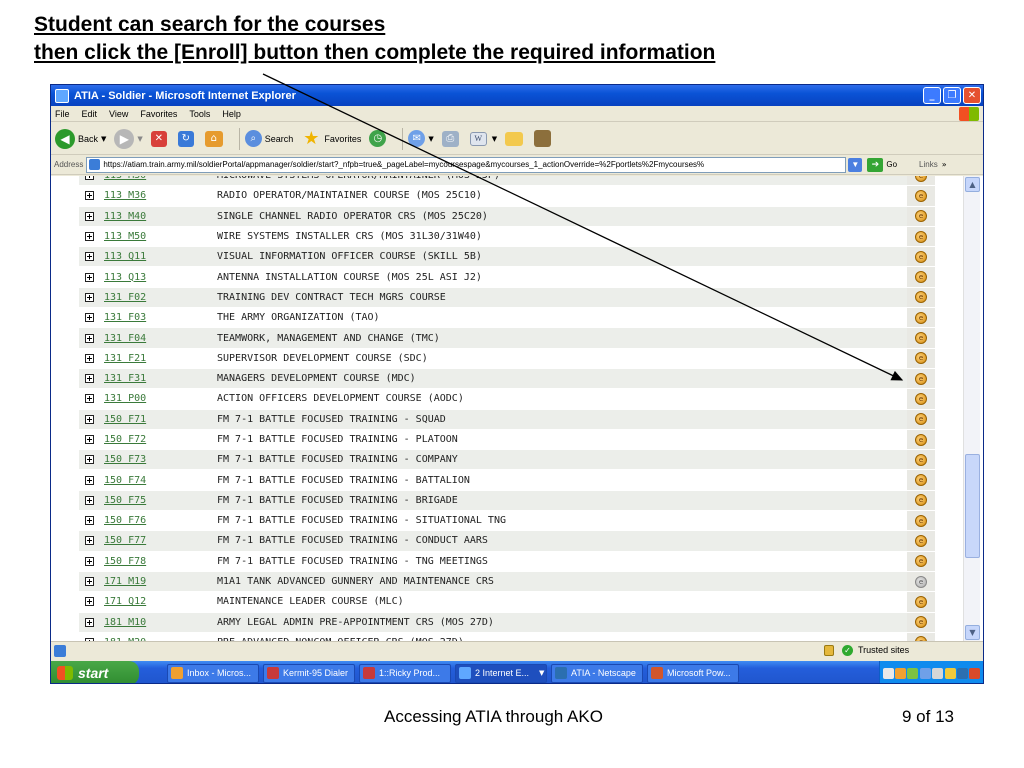  Describe the element at coordinates (972, 95) in the screenshot. I see `close-button: ✕` at that location.